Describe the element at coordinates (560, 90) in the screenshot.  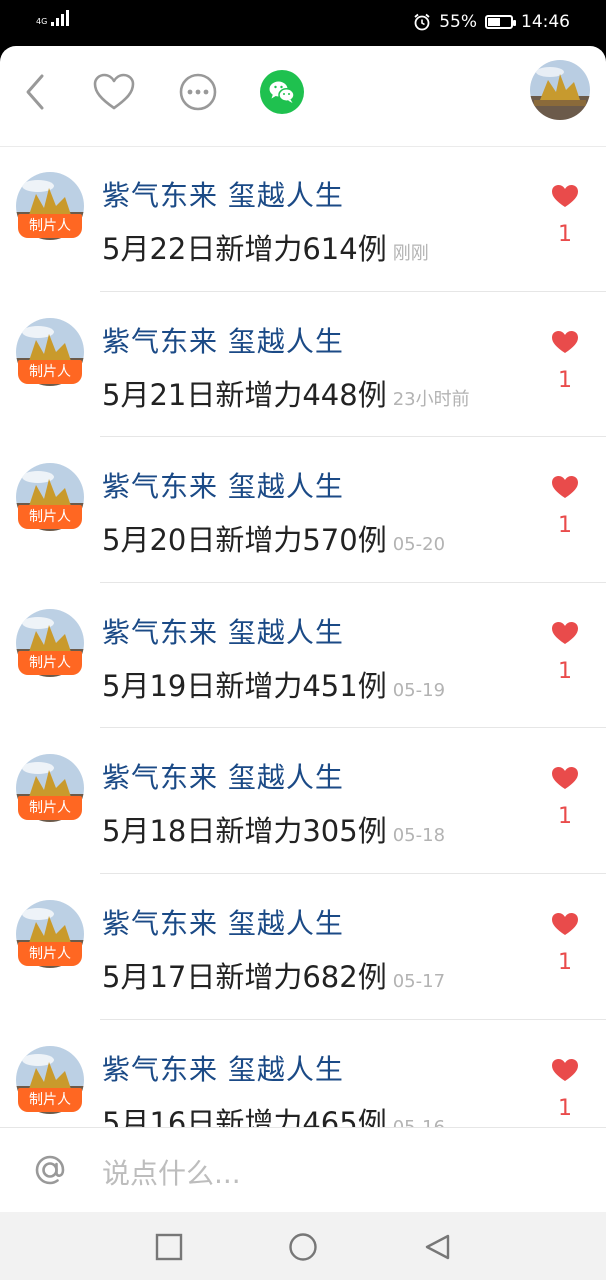
I see `profile-avatar` at that location.